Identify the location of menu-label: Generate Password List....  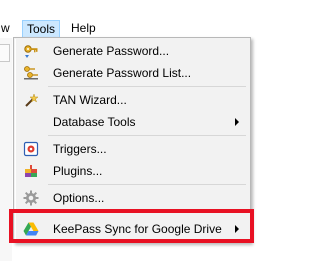
(122, 73).